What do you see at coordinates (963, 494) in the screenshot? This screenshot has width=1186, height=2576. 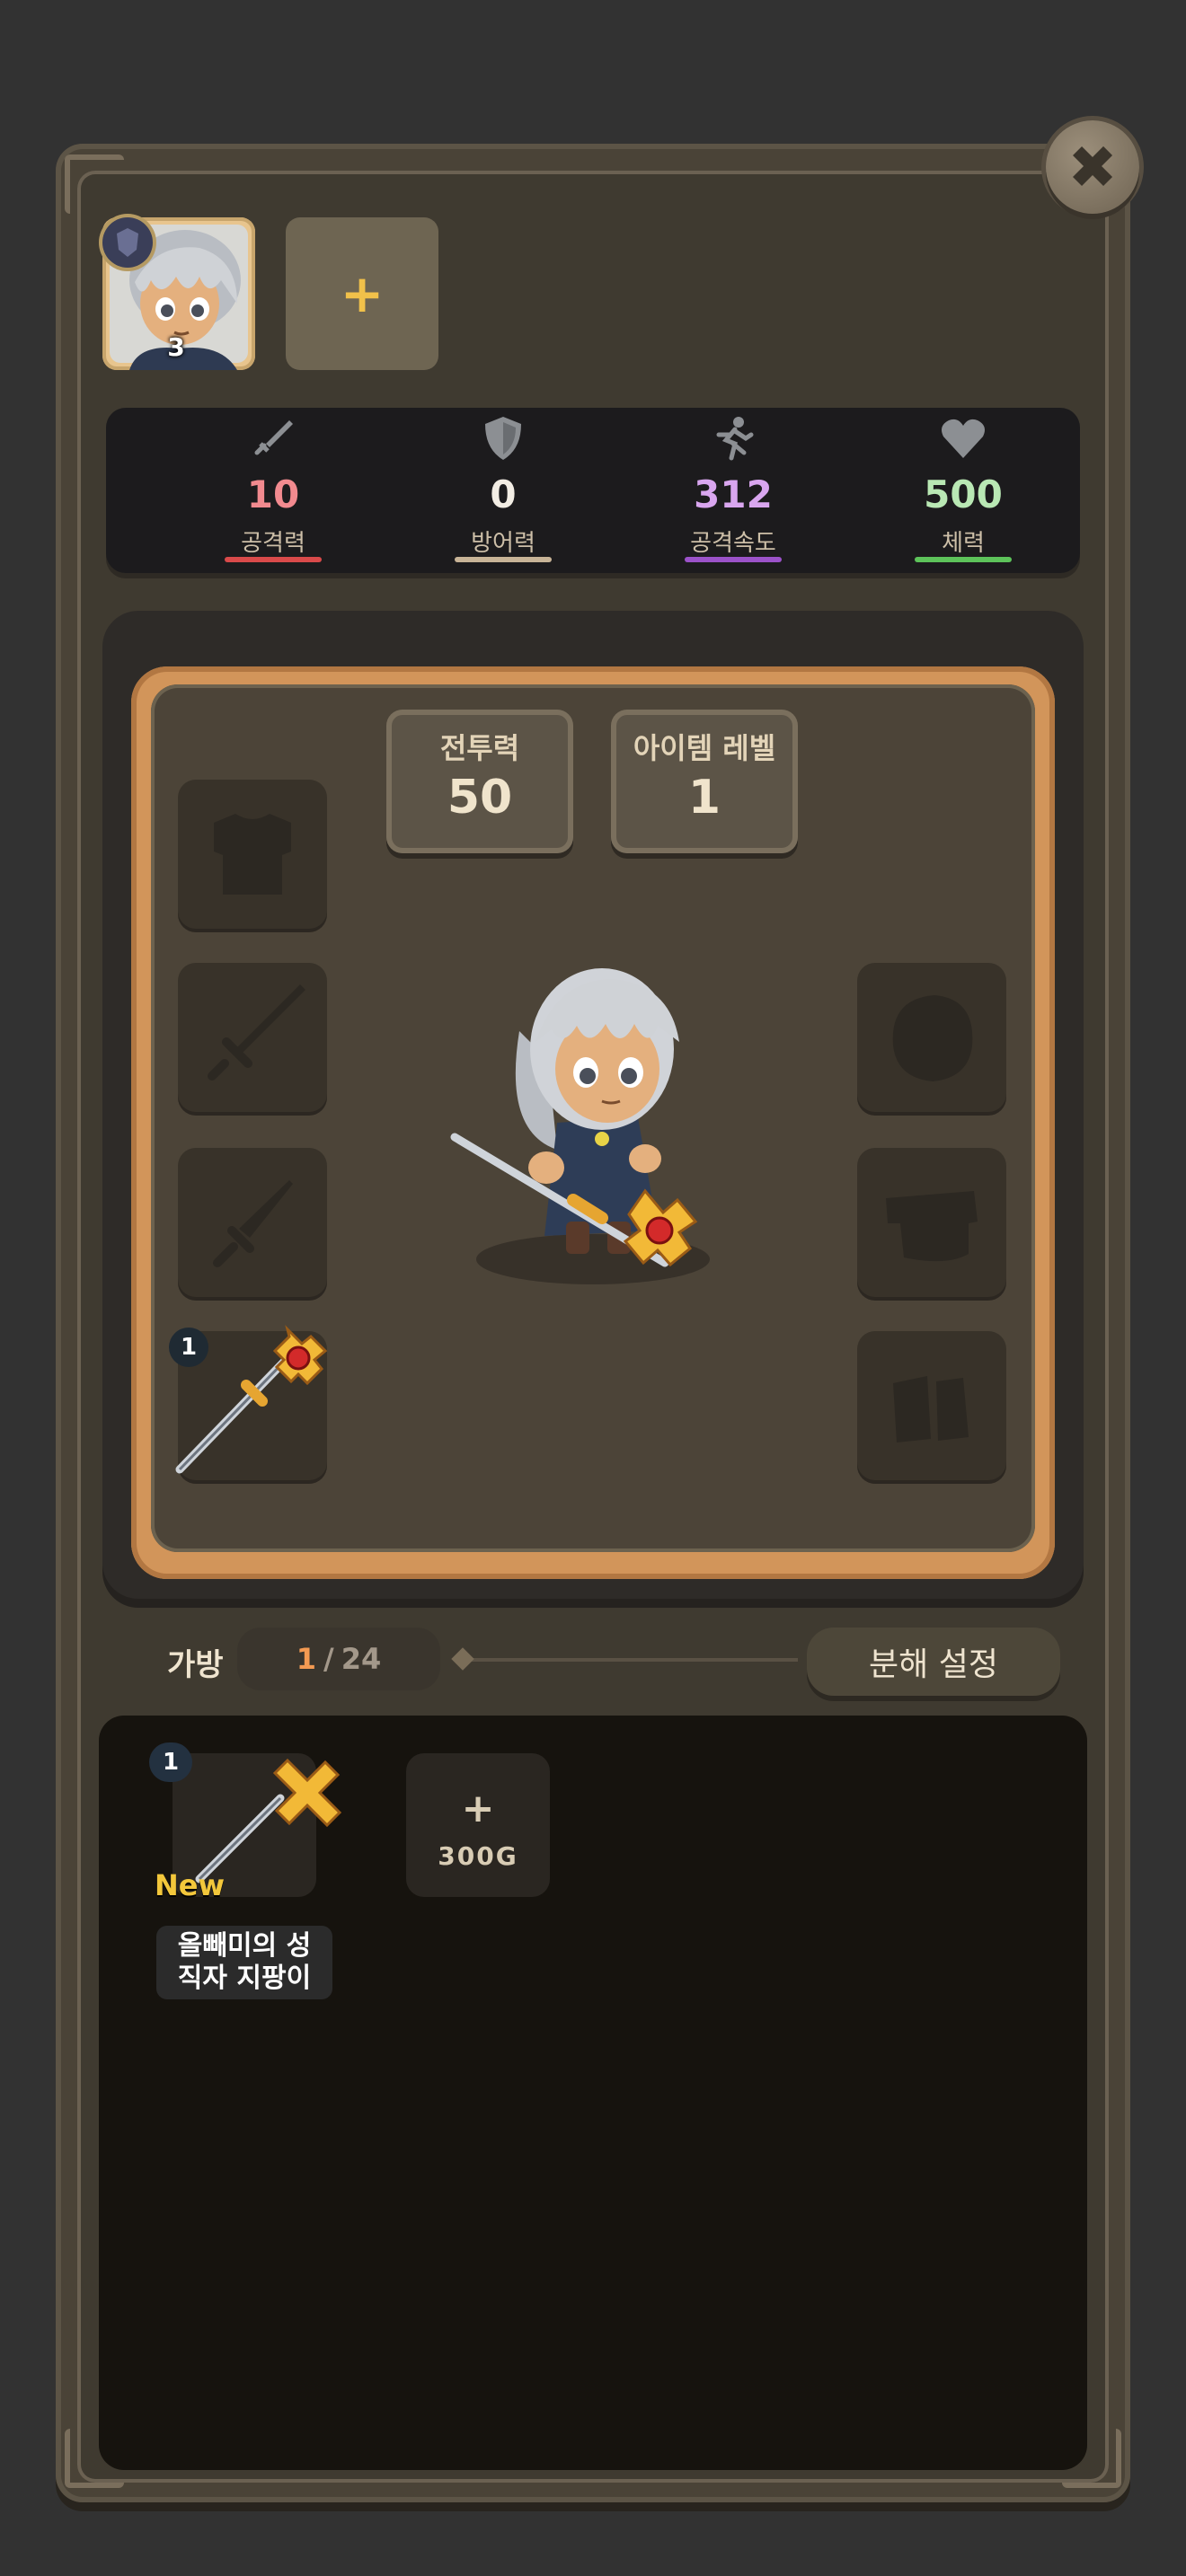 I see `stat-hp-value: 500` at bounding box center [963, 494].